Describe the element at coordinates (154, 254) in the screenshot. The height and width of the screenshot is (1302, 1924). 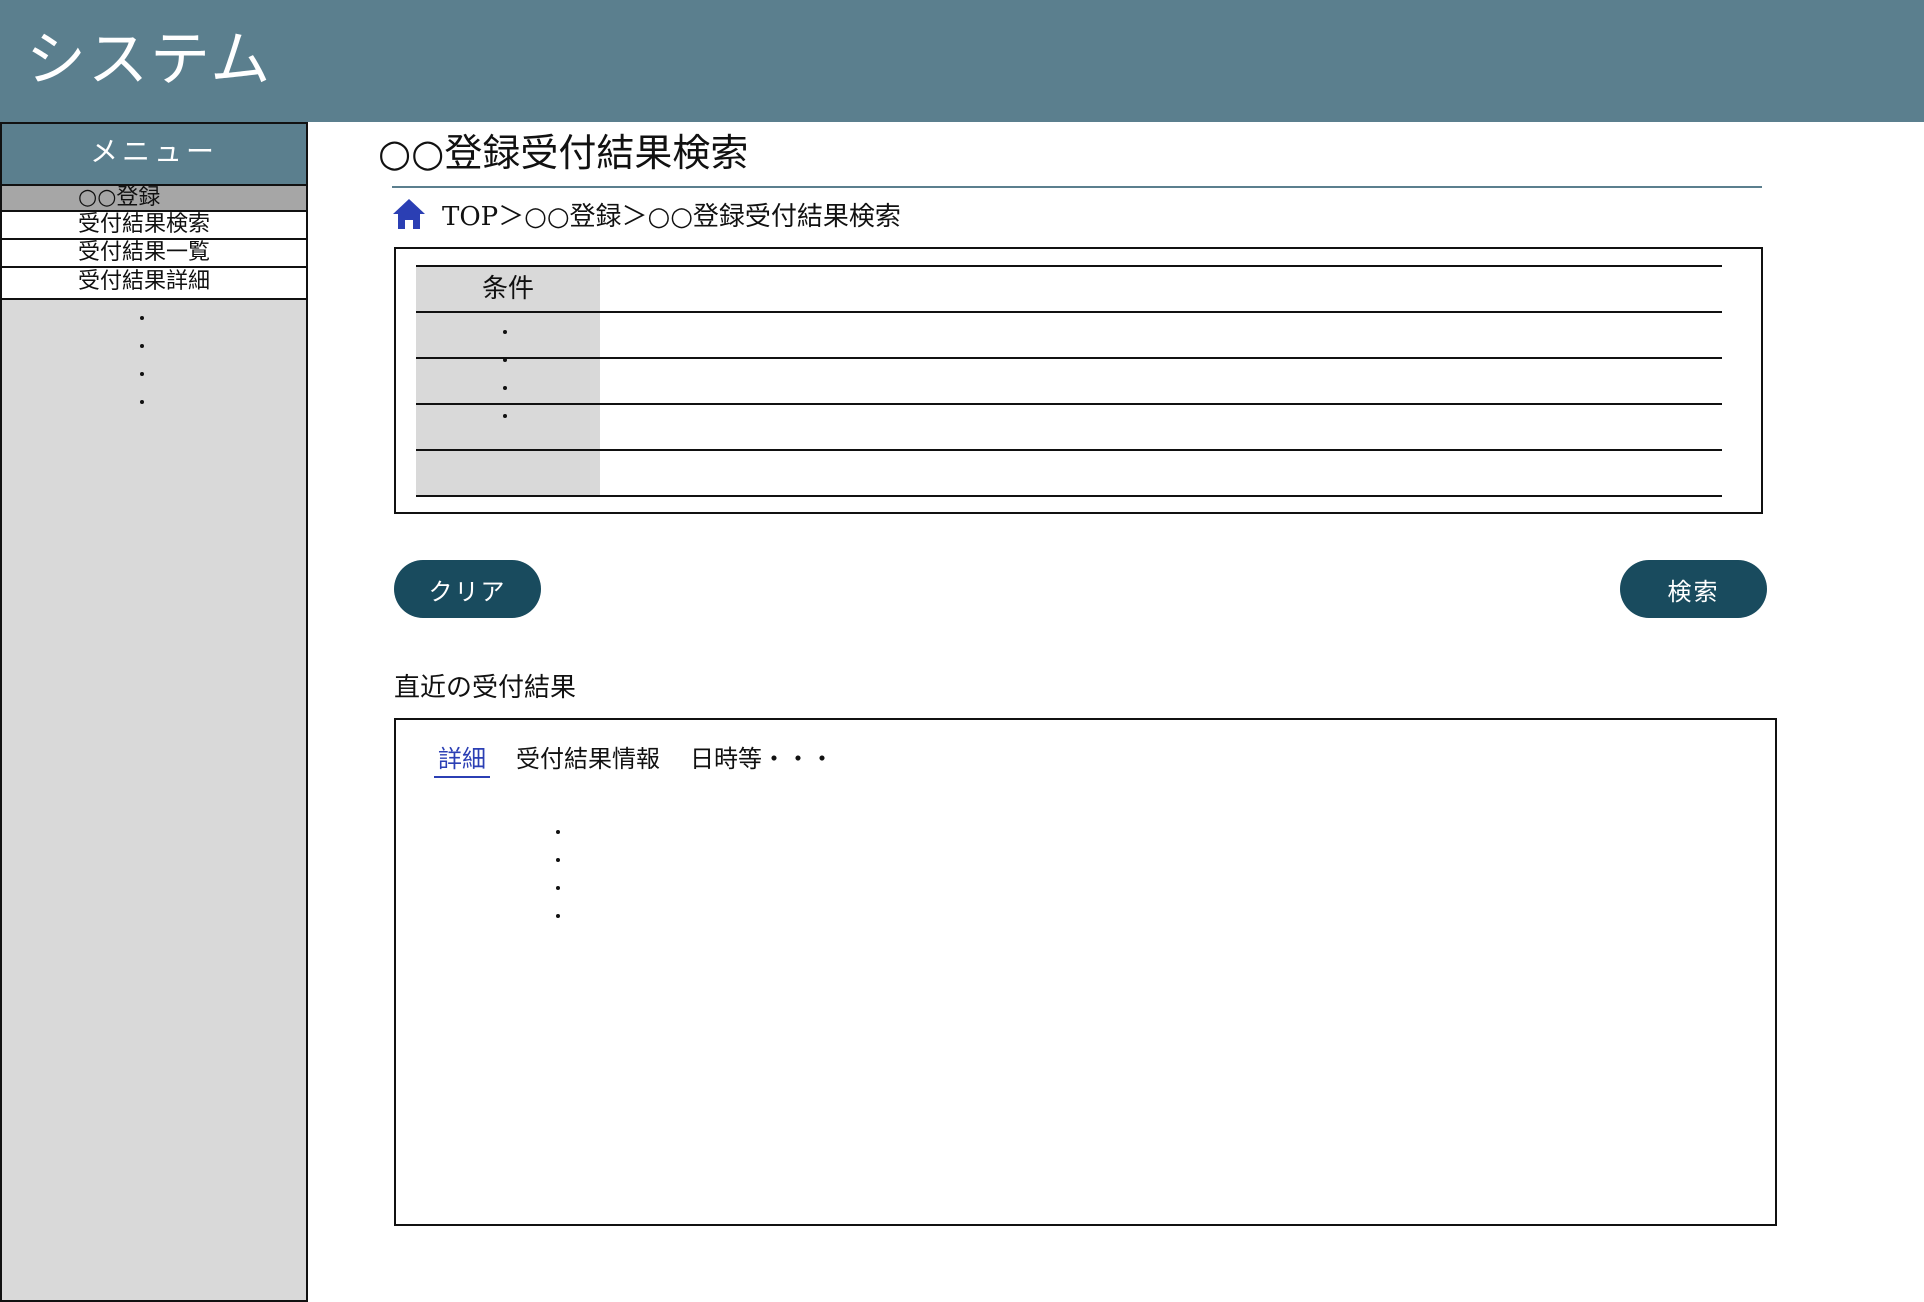
I see `sidebar-item-result-list: 受付結果一覧` at that location.